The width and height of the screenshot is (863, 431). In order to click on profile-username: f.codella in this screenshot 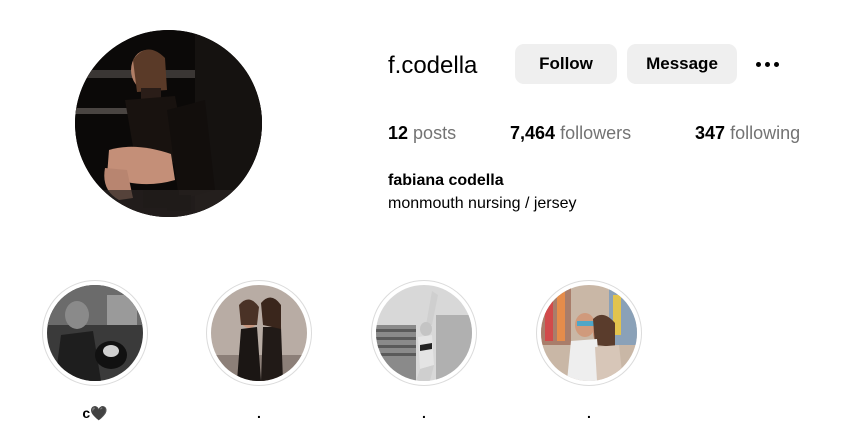, I will do `click(433, 65)`.